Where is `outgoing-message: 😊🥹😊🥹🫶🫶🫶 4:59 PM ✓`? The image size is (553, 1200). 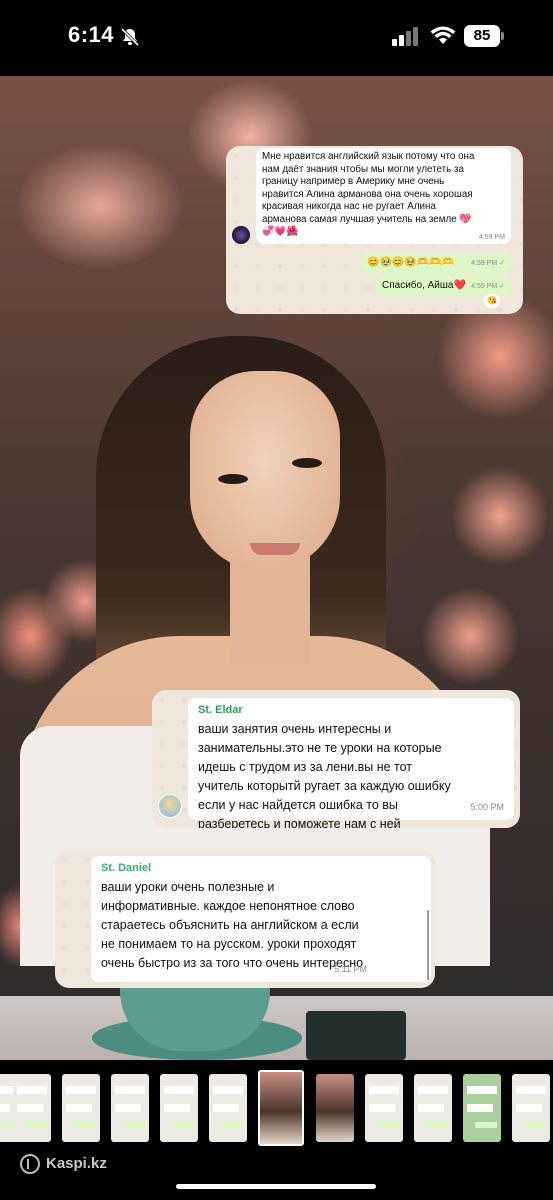 outgoing-message: 😊🥹😊🥹🫶🫶🫶 4:59 PM ✓ is located at coordinates (436, 263).